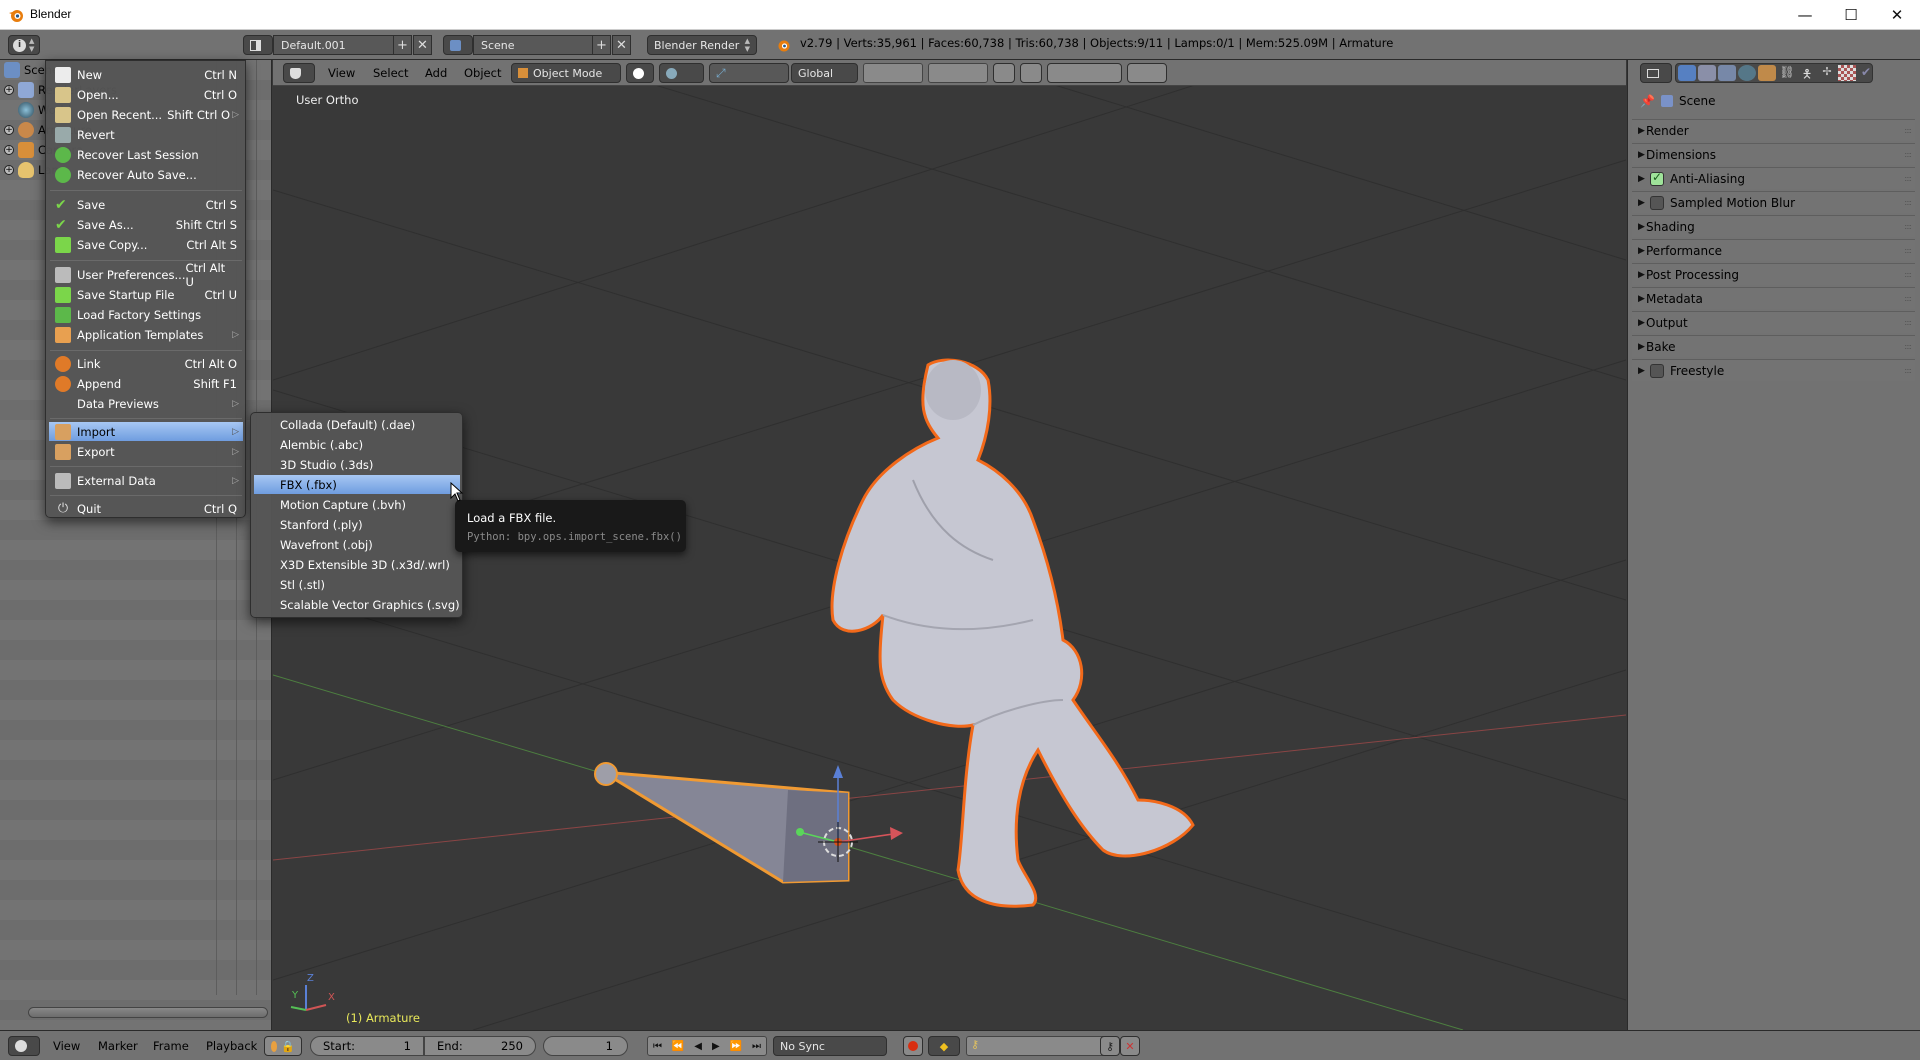 This screenshot has height=1060, width=1920. Describe the element at coordinates (1773, 322) in the screenshot. I see `panel-output: ▶ Output::::` at that location.